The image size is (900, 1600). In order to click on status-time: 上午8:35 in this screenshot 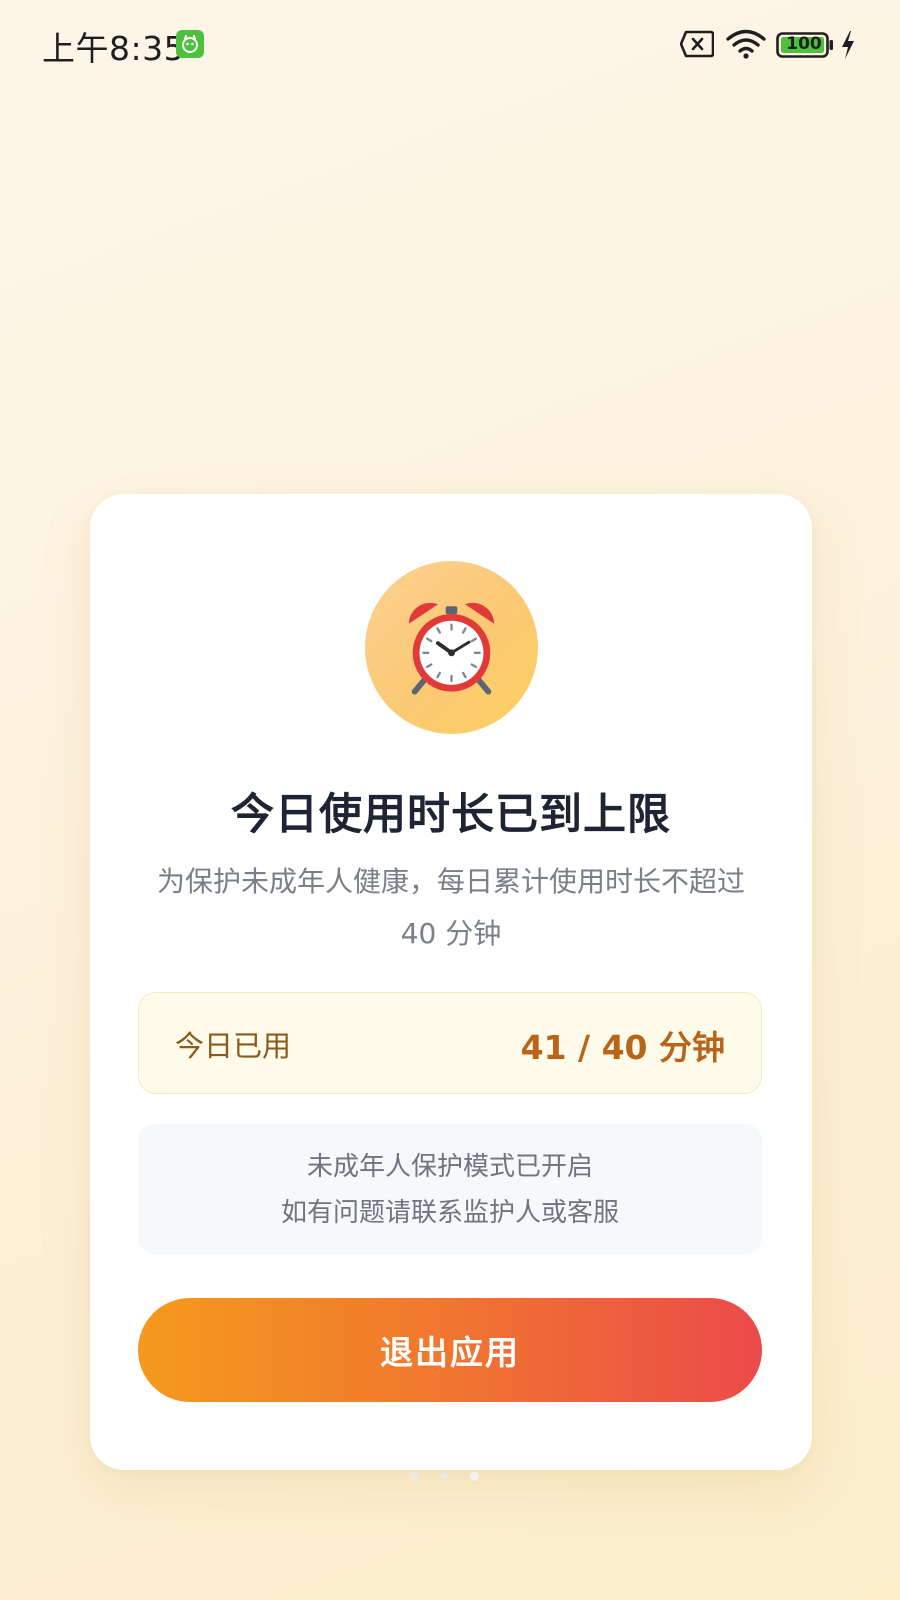, I will do `click(114, 48)`.